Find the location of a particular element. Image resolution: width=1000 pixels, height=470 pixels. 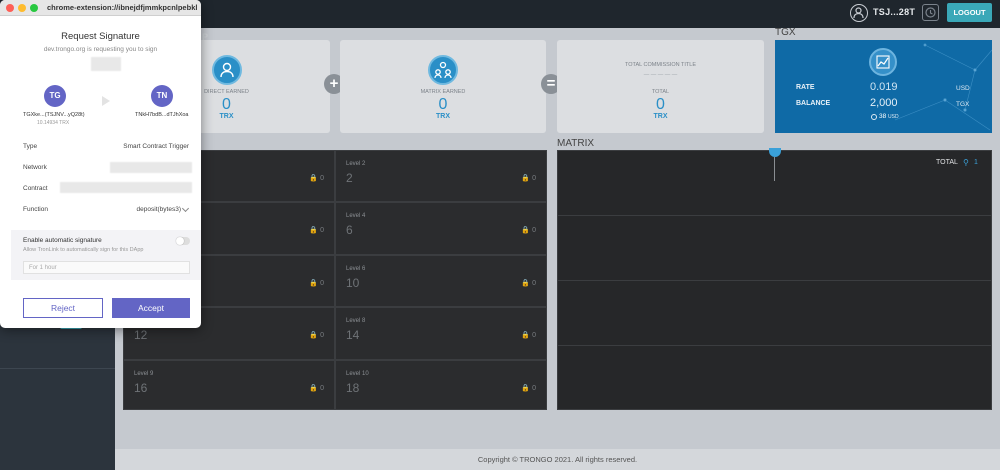

function-label: Function is located at coordinates (35, 209).